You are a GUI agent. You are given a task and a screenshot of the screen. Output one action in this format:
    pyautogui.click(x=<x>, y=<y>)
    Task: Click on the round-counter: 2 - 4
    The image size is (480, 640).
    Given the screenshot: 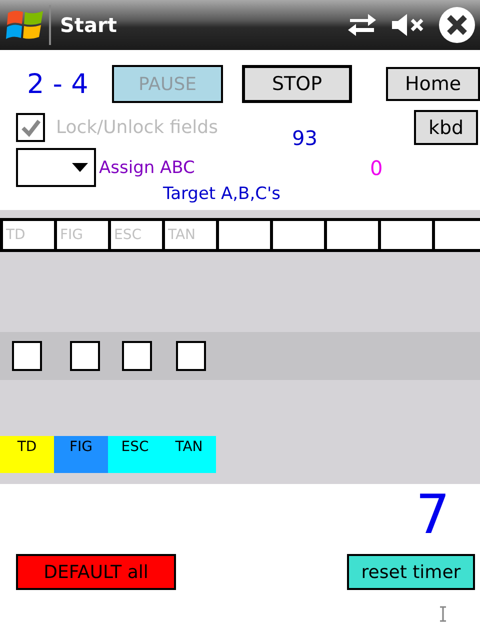 What is the action you would take?
    pyautogui.click(x=58, y=84)
    